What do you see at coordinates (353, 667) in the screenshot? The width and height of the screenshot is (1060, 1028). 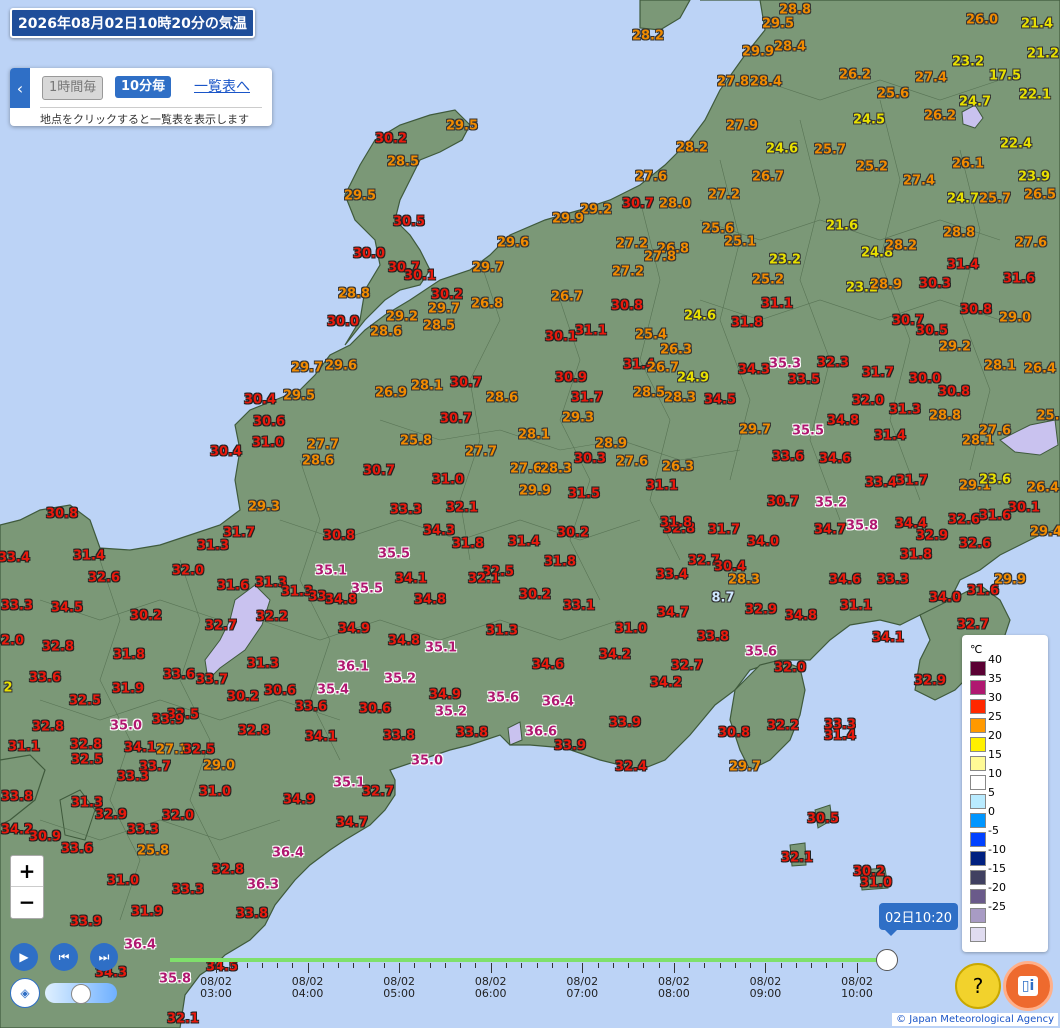 I see `station-temperature: 36.1` at bounding box center [353, 667].